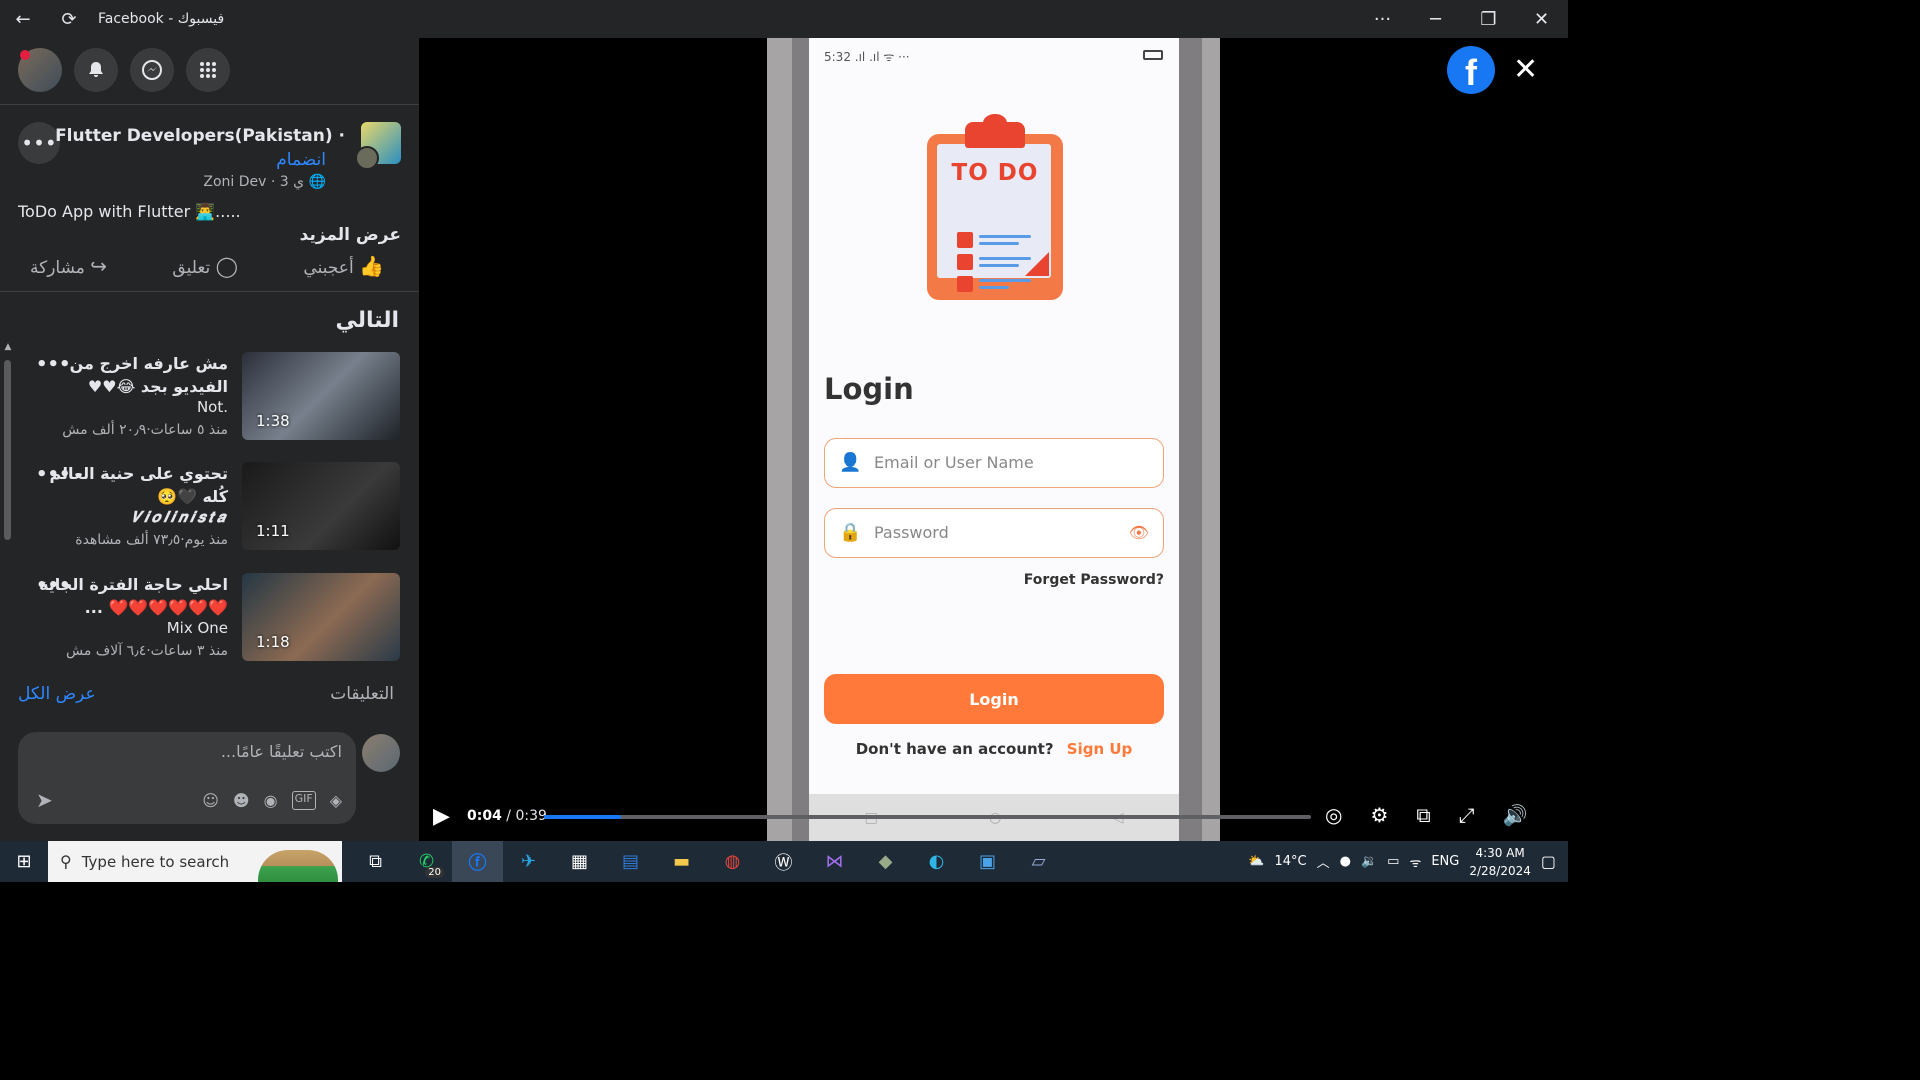  Describe the element at coordinates (8, 347) in the screenshot. I see `scroll-up-icon: ▲` at that location.